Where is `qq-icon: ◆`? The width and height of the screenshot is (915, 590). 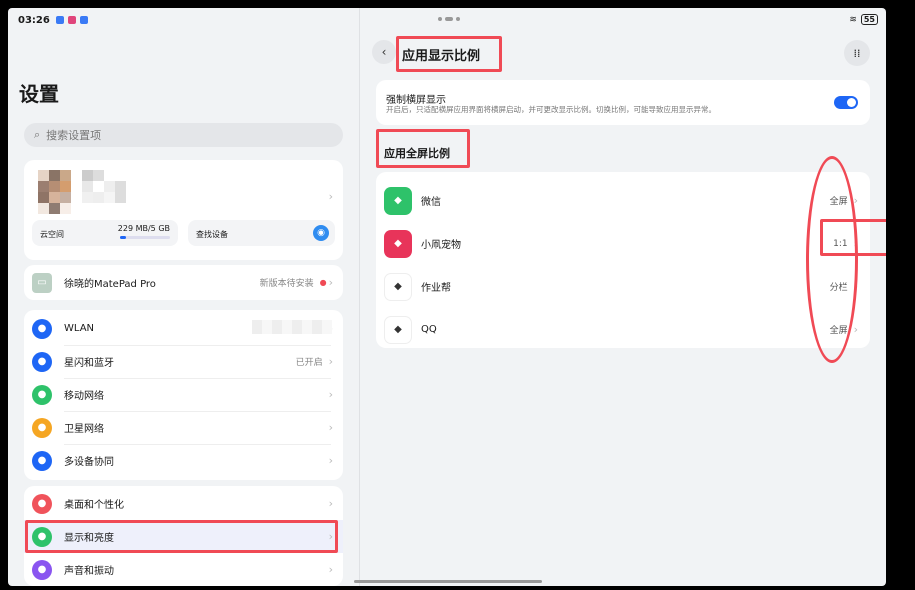
qq-icon: ◆ is located at coordinates (398, 329).